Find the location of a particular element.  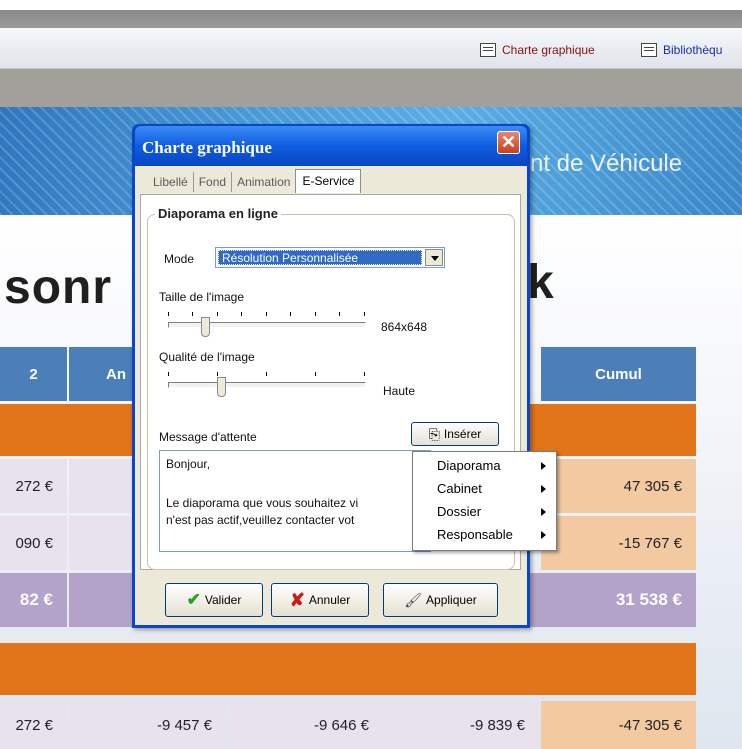

insert-field-icon: ⎘ is located at coordinates (434, 433).